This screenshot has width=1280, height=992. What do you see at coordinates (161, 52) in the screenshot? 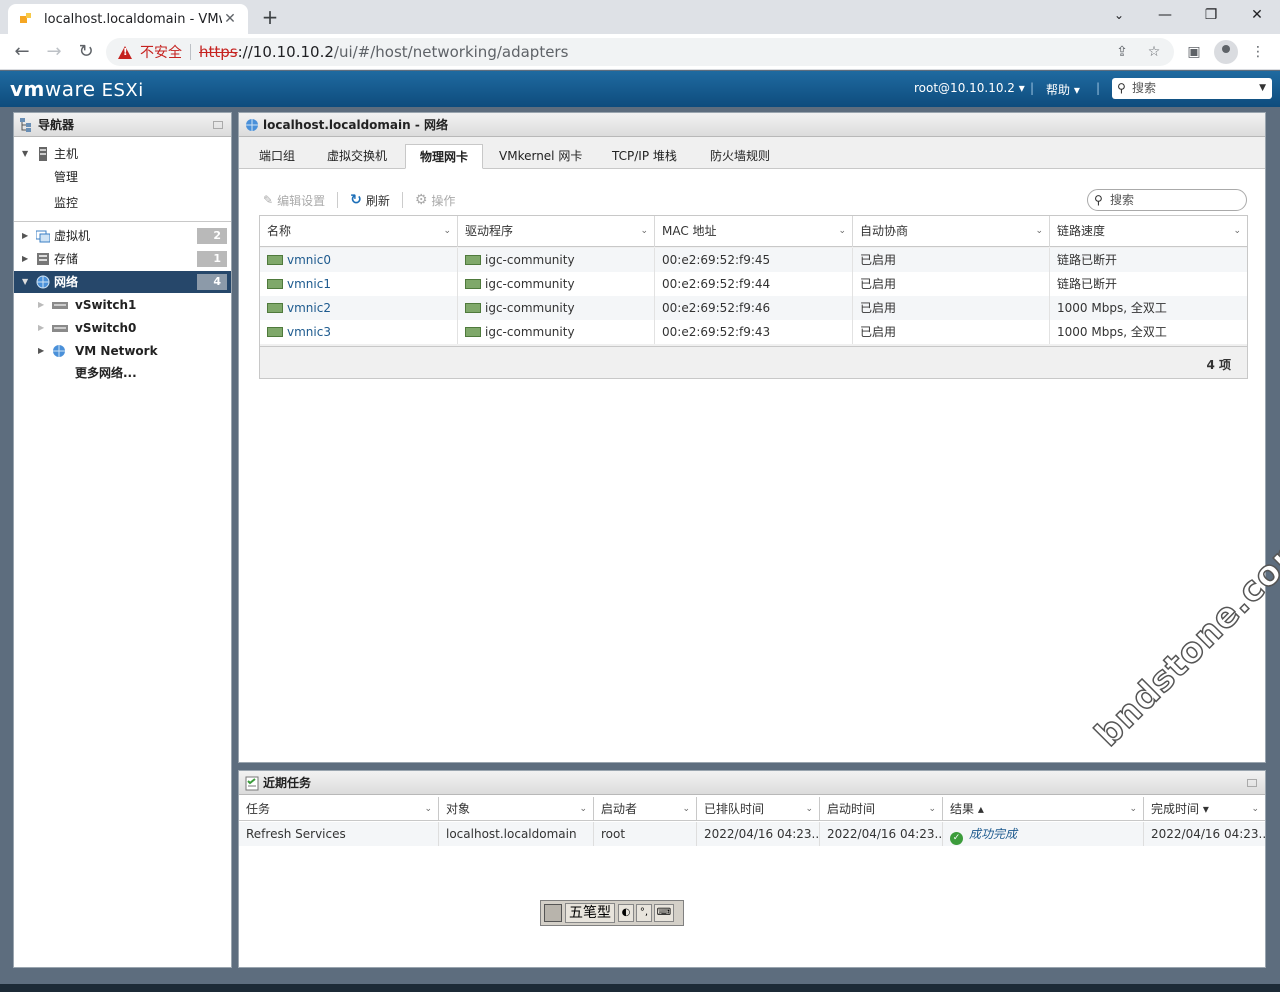
I see `security-label: 不安全` at bounding box center [161, 52].